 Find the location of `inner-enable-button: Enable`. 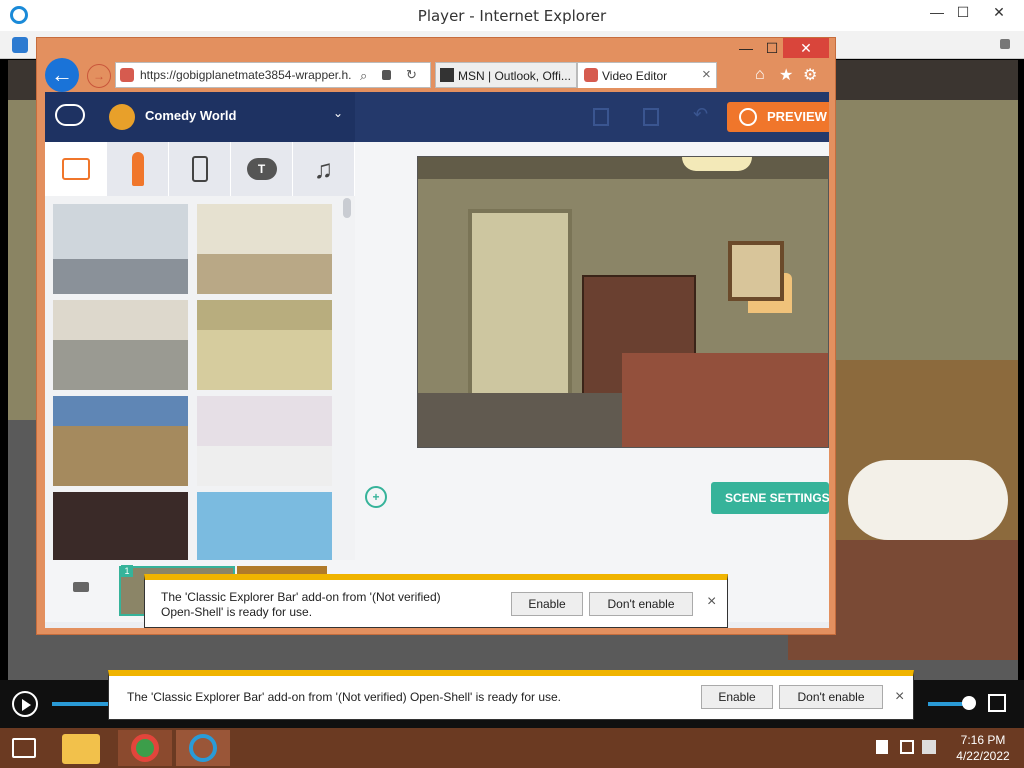

inner-enable-button: Enable is located at coordinates (547, 604).